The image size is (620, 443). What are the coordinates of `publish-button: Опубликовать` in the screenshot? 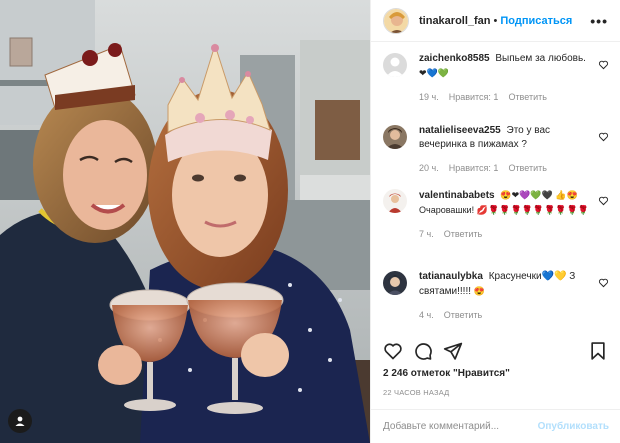 It's located at (573, 426).